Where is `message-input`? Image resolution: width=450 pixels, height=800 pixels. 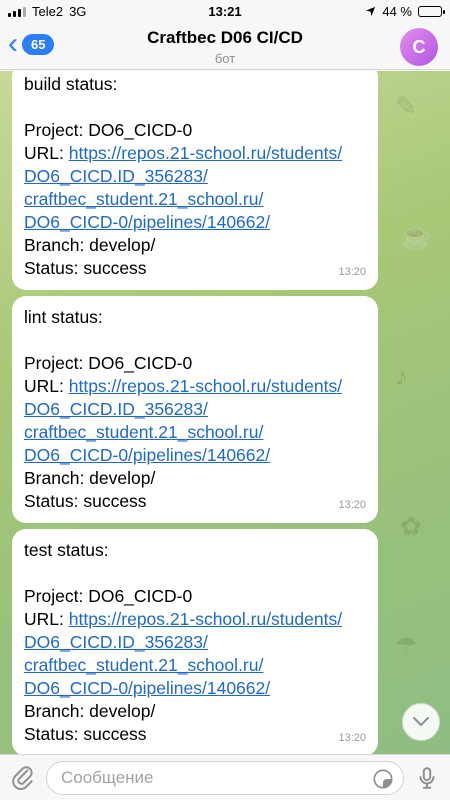 message-input is located at coordinates (225, 778).